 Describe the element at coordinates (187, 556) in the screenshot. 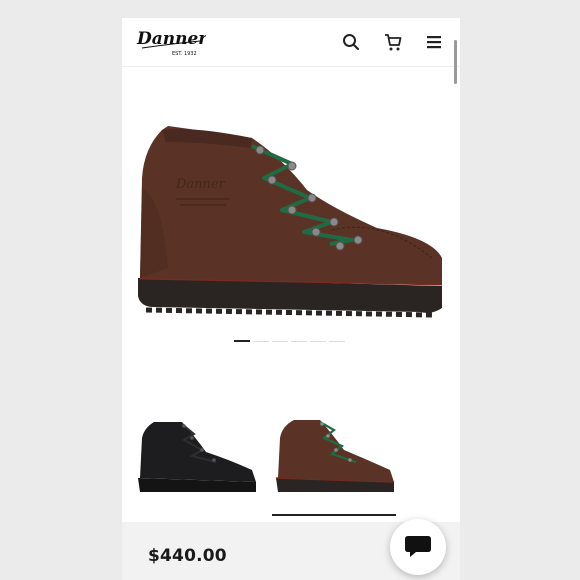

I see `product-price: $440.00` at that location.